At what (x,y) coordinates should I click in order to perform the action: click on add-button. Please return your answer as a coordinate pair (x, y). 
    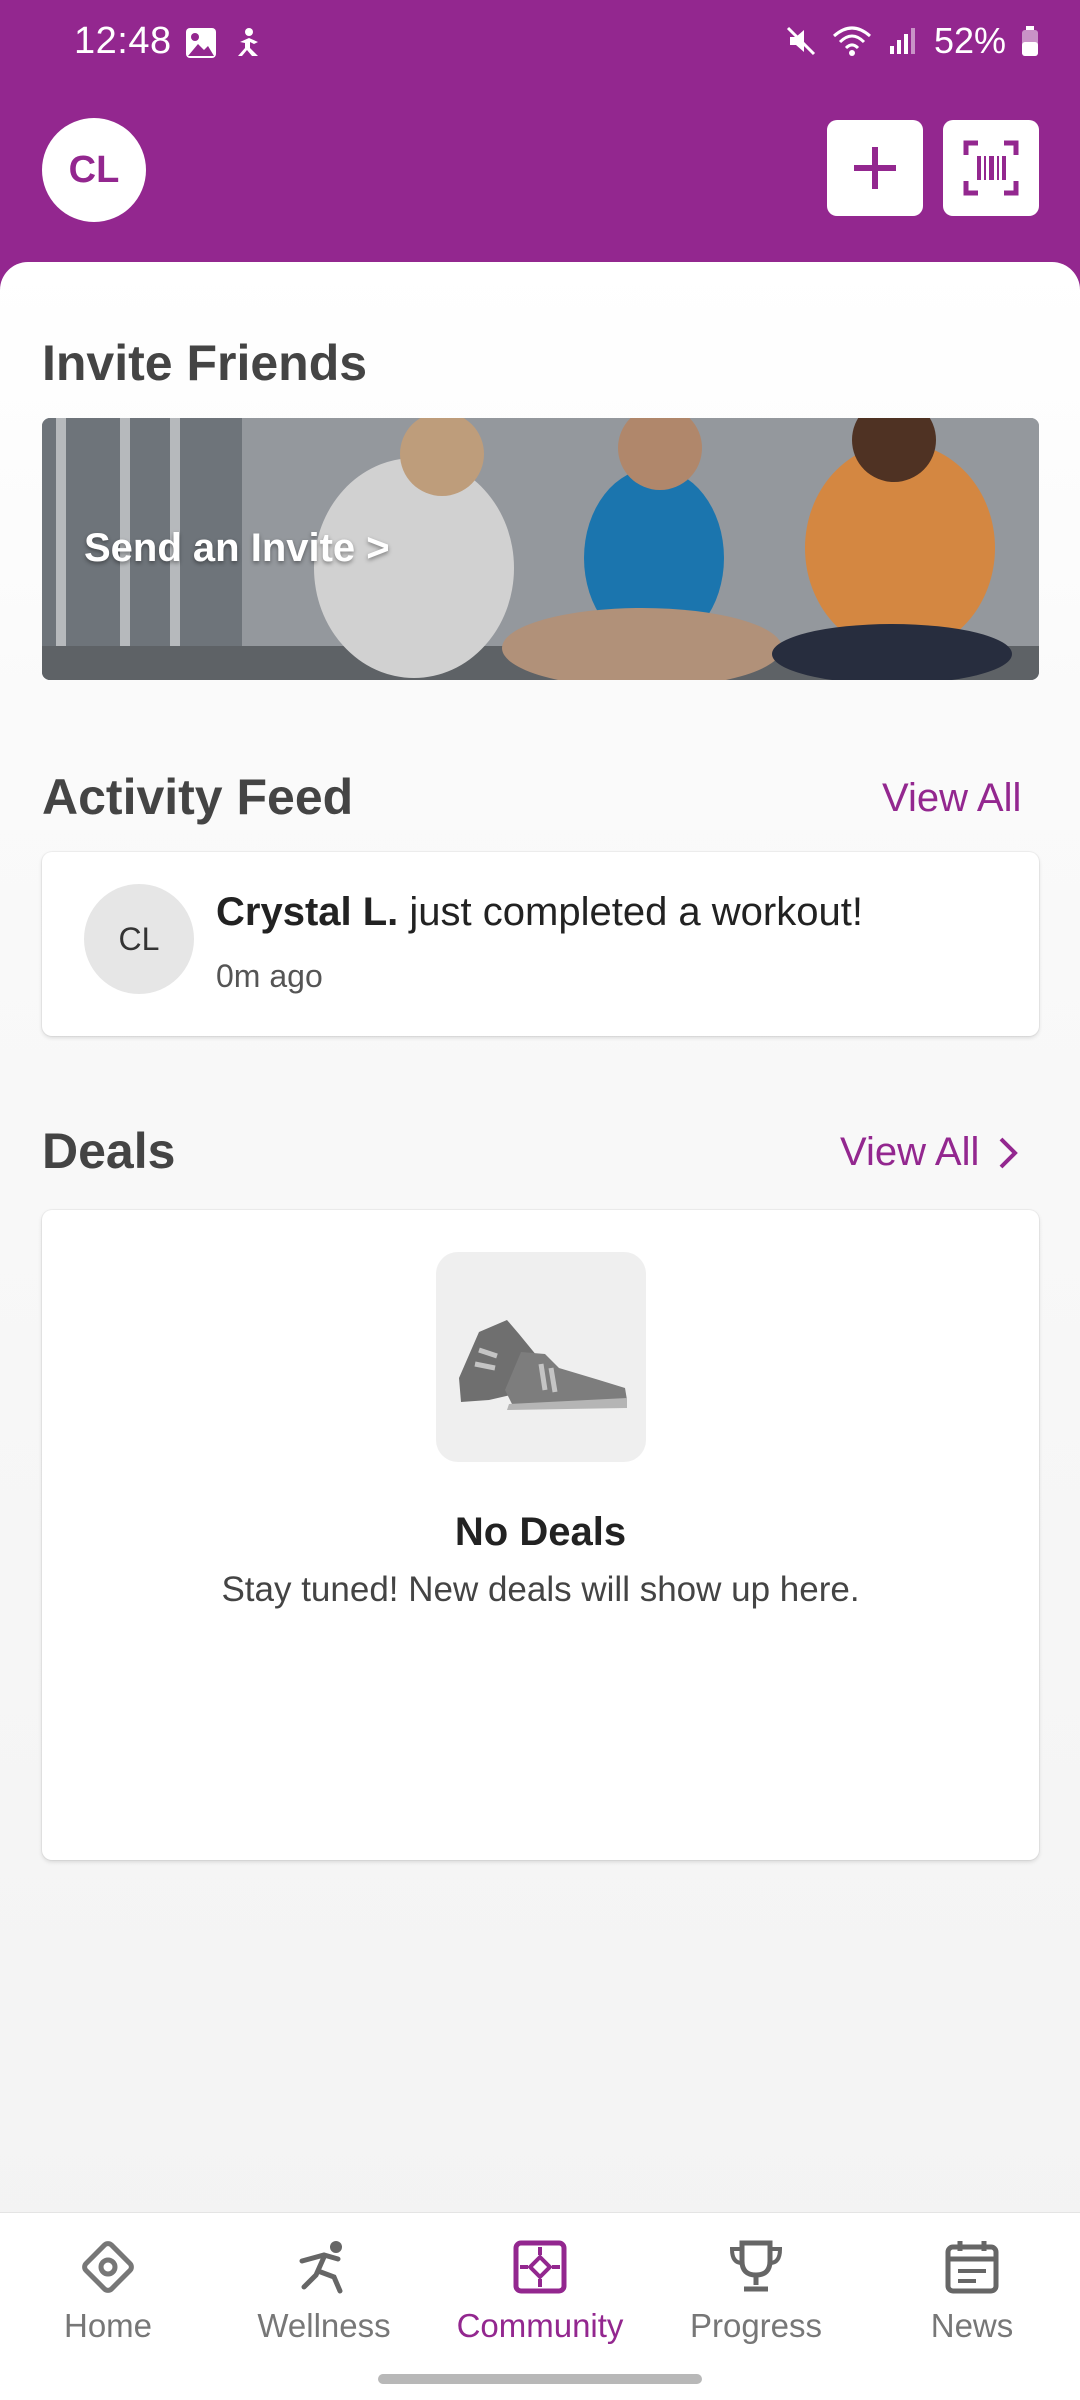
    Looking at the image, I should click on (875, 168).